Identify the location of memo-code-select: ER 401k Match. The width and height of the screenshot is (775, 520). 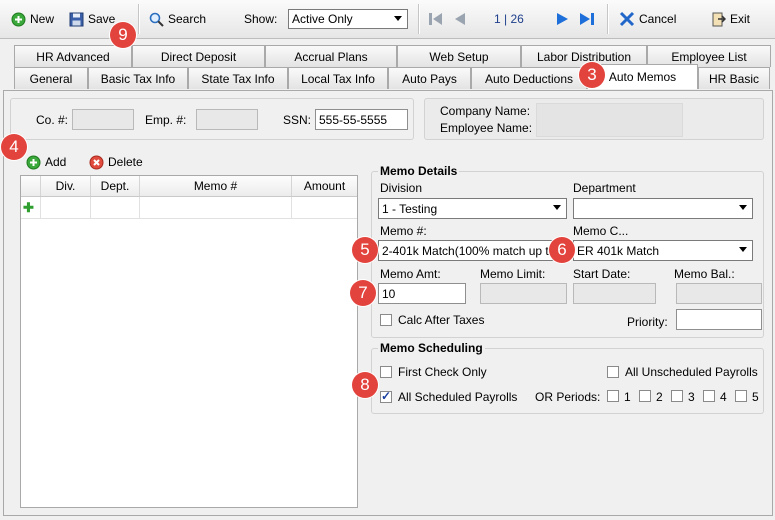
(663, 250).